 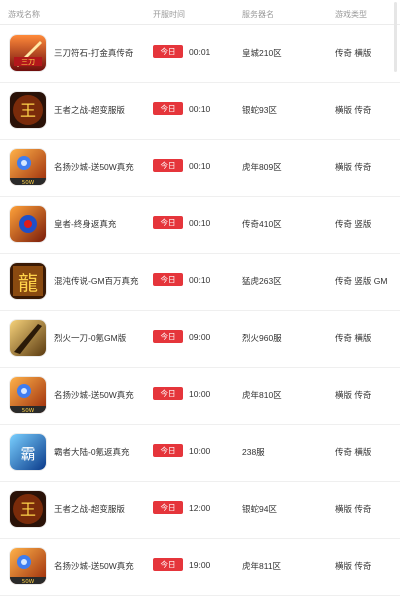 I want to click on table-row: 三刀 三刀符石-打金真传奇 今日 00:01 皇城210区 传奇 横版, so click(x=200, y=54).